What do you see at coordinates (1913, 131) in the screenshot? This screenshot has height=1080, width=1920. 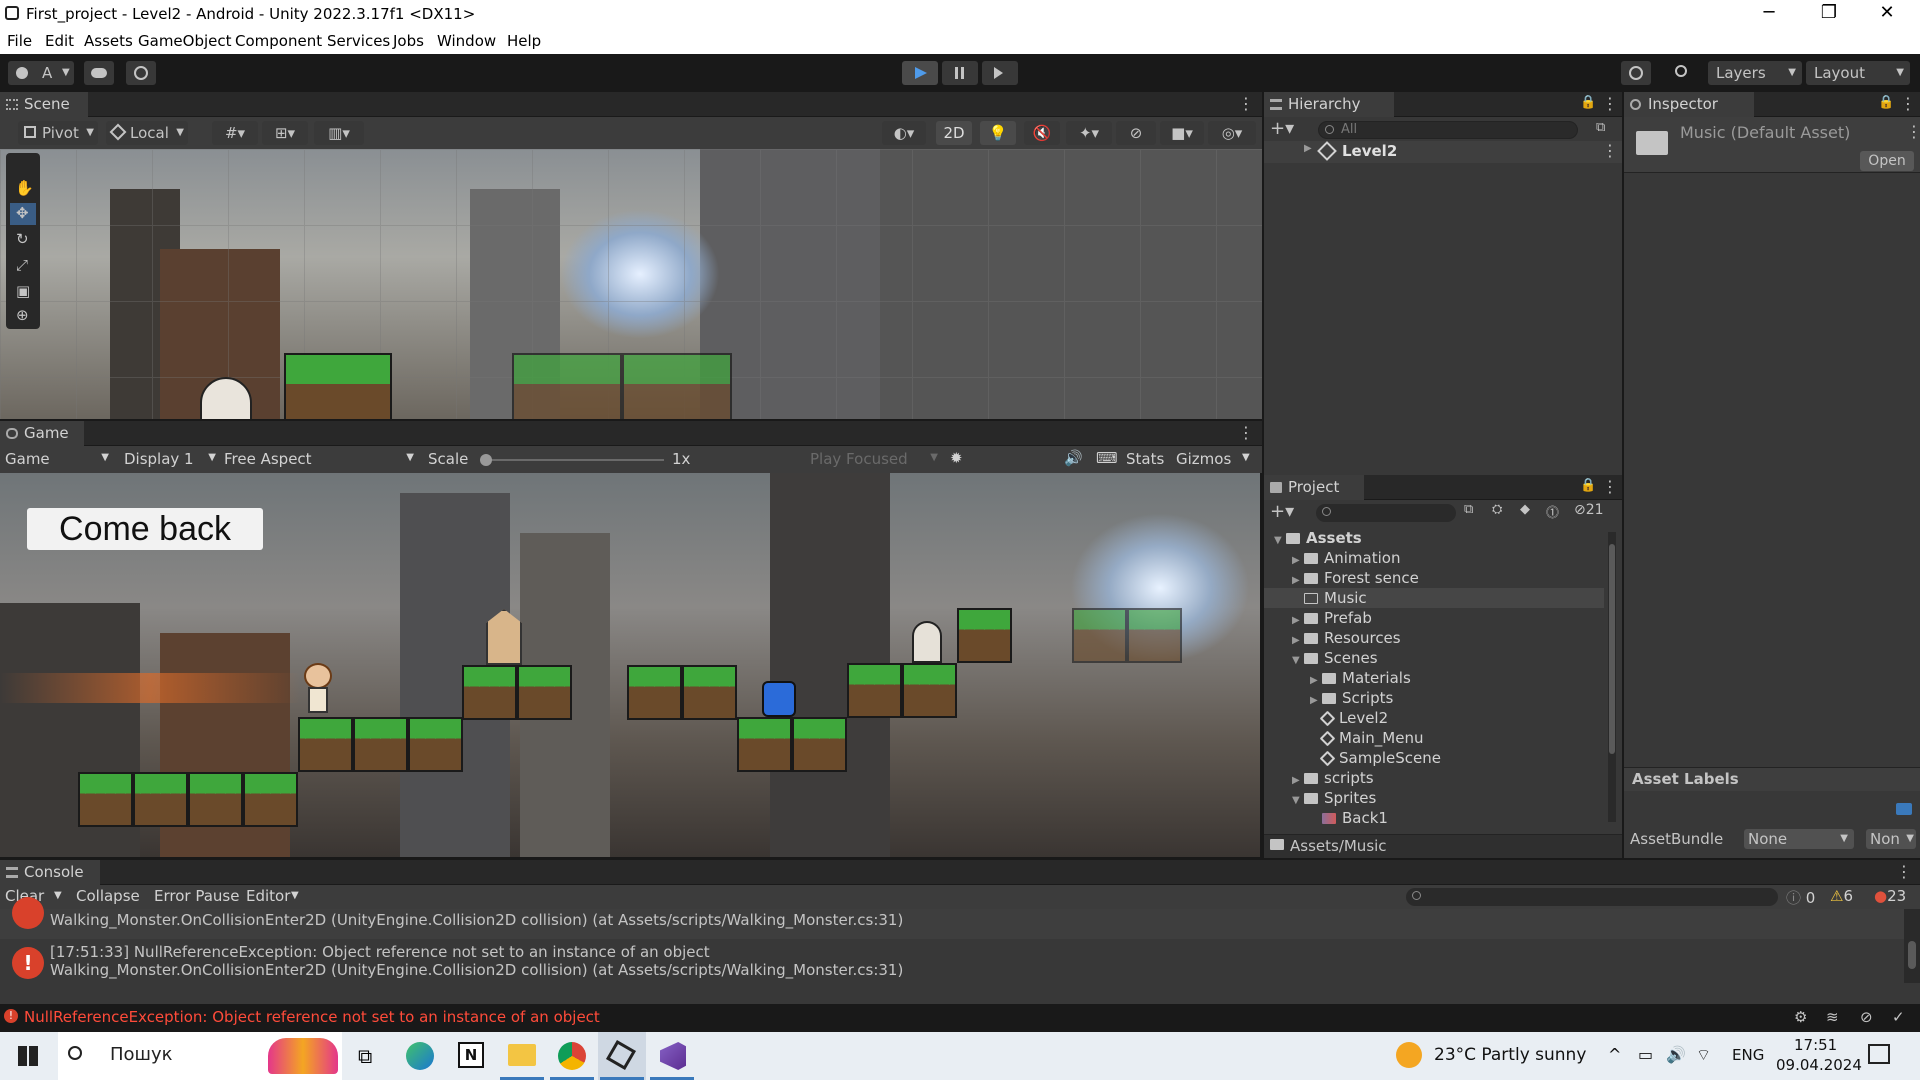 I see `asset-more-icon: ⋮` at bounding box center [1913, 131].